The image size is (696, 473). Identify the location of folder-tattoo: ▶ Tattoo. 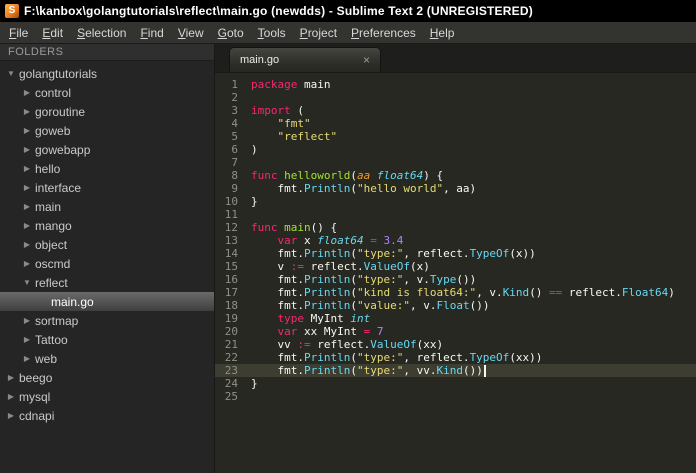
(107, 339).